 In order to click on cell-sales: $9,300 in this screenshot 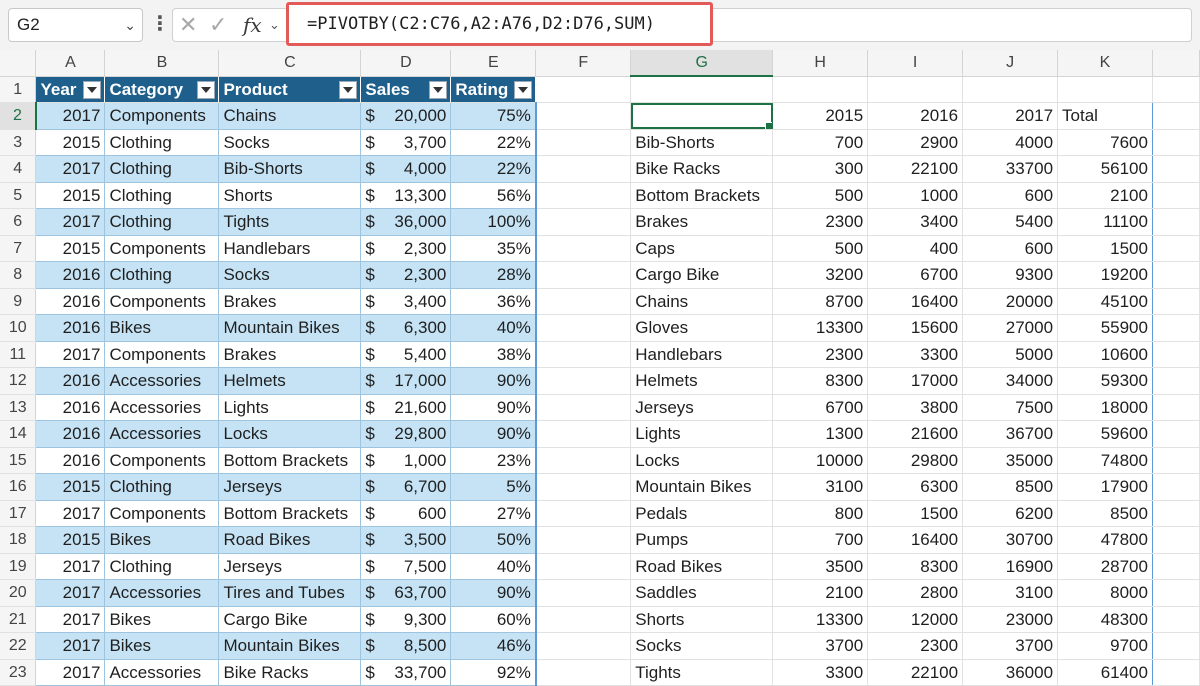, I will do `click(406, 619)`.